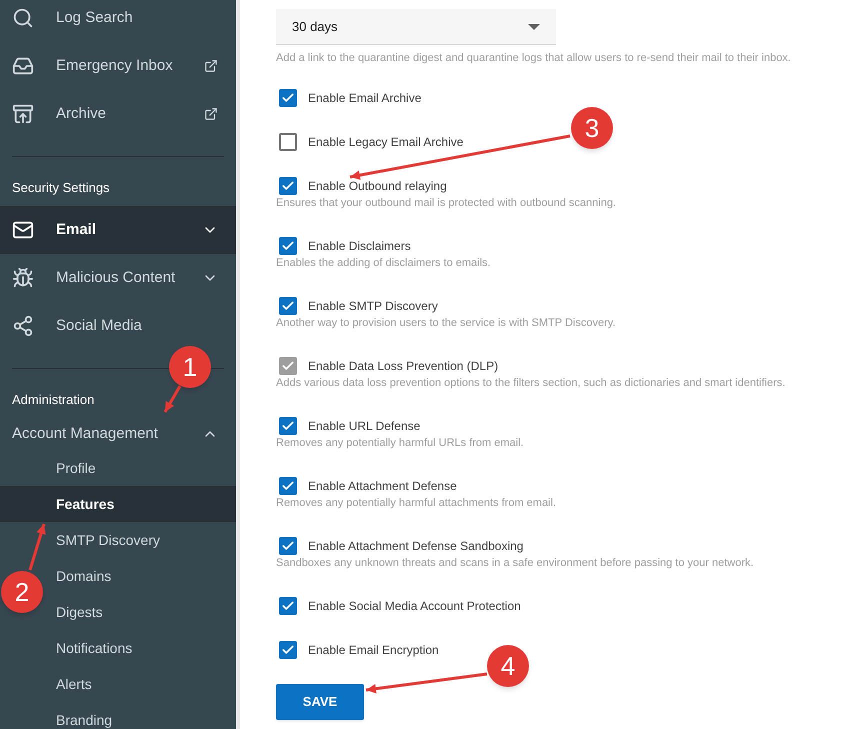 This screenshot has width=853, height=729. I want to click on nav-label: Email, so click(77, 230).